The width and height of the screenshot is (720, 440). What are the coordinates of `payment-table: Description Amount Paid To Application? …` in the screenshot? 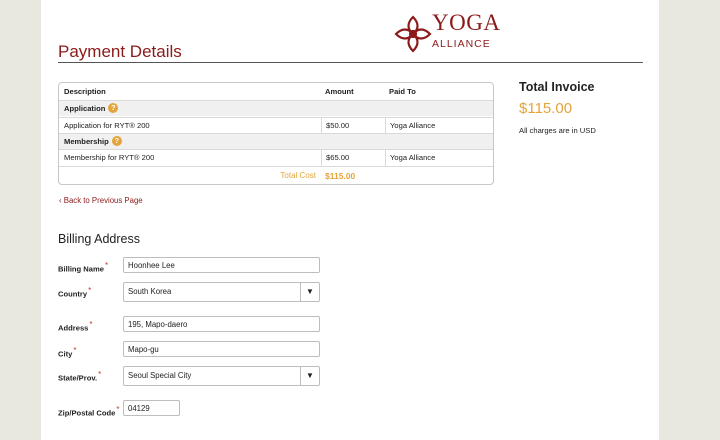 It's located at (276, 133).